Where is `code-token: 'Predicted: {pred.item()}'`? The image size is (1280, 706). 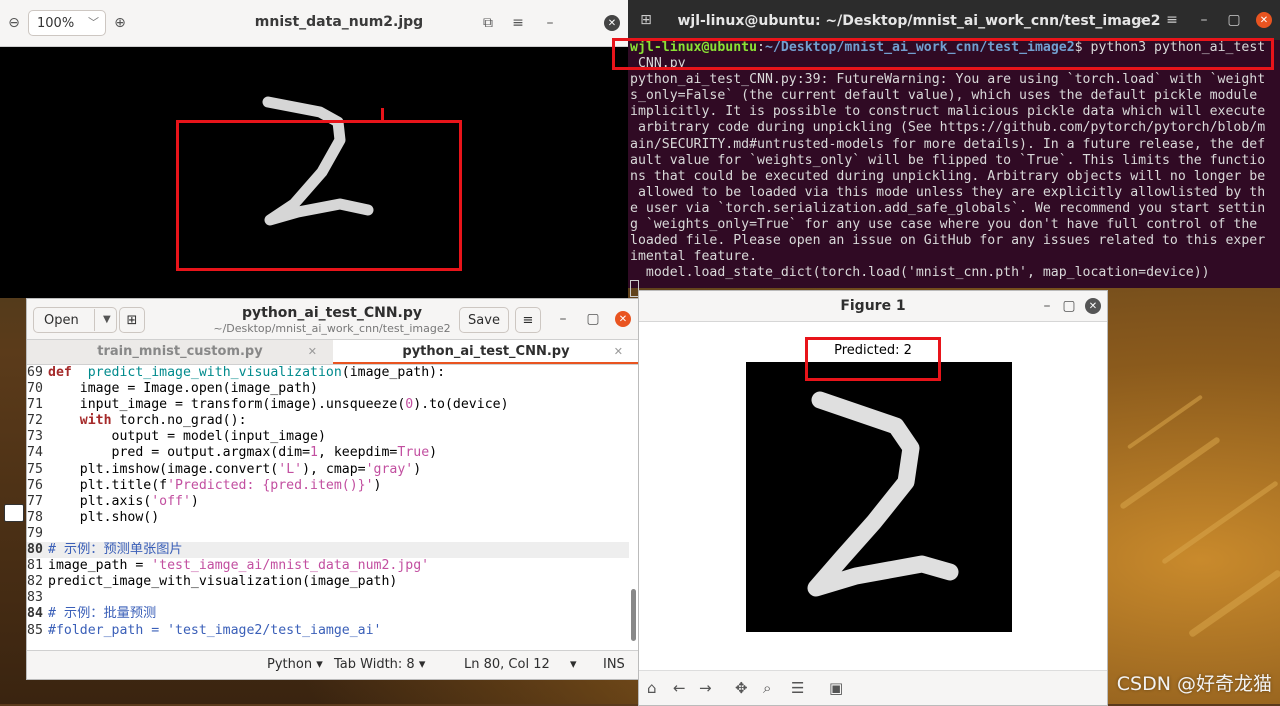
code-token: 'Predicted: {pred.item()}' is located at coordinates (270, 485).